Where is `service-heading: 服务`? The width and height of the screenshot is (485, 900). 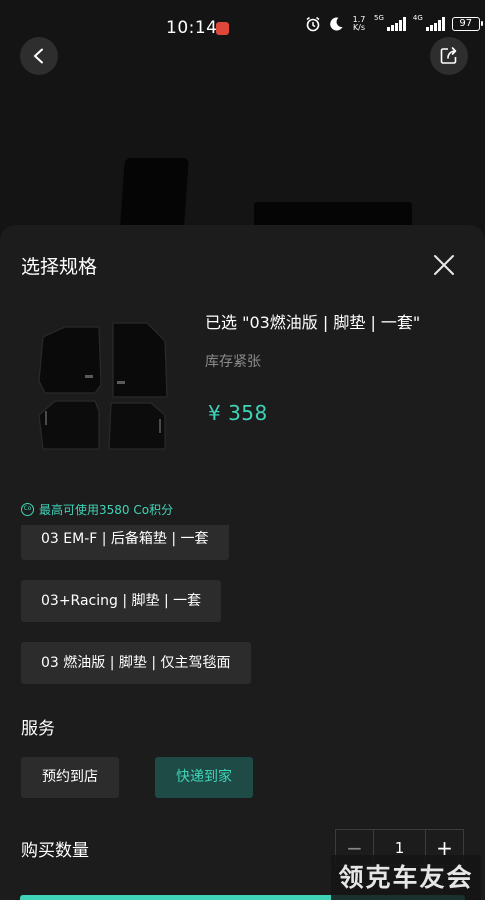 service-heading: 服务 is located at coordinates (38, 729).